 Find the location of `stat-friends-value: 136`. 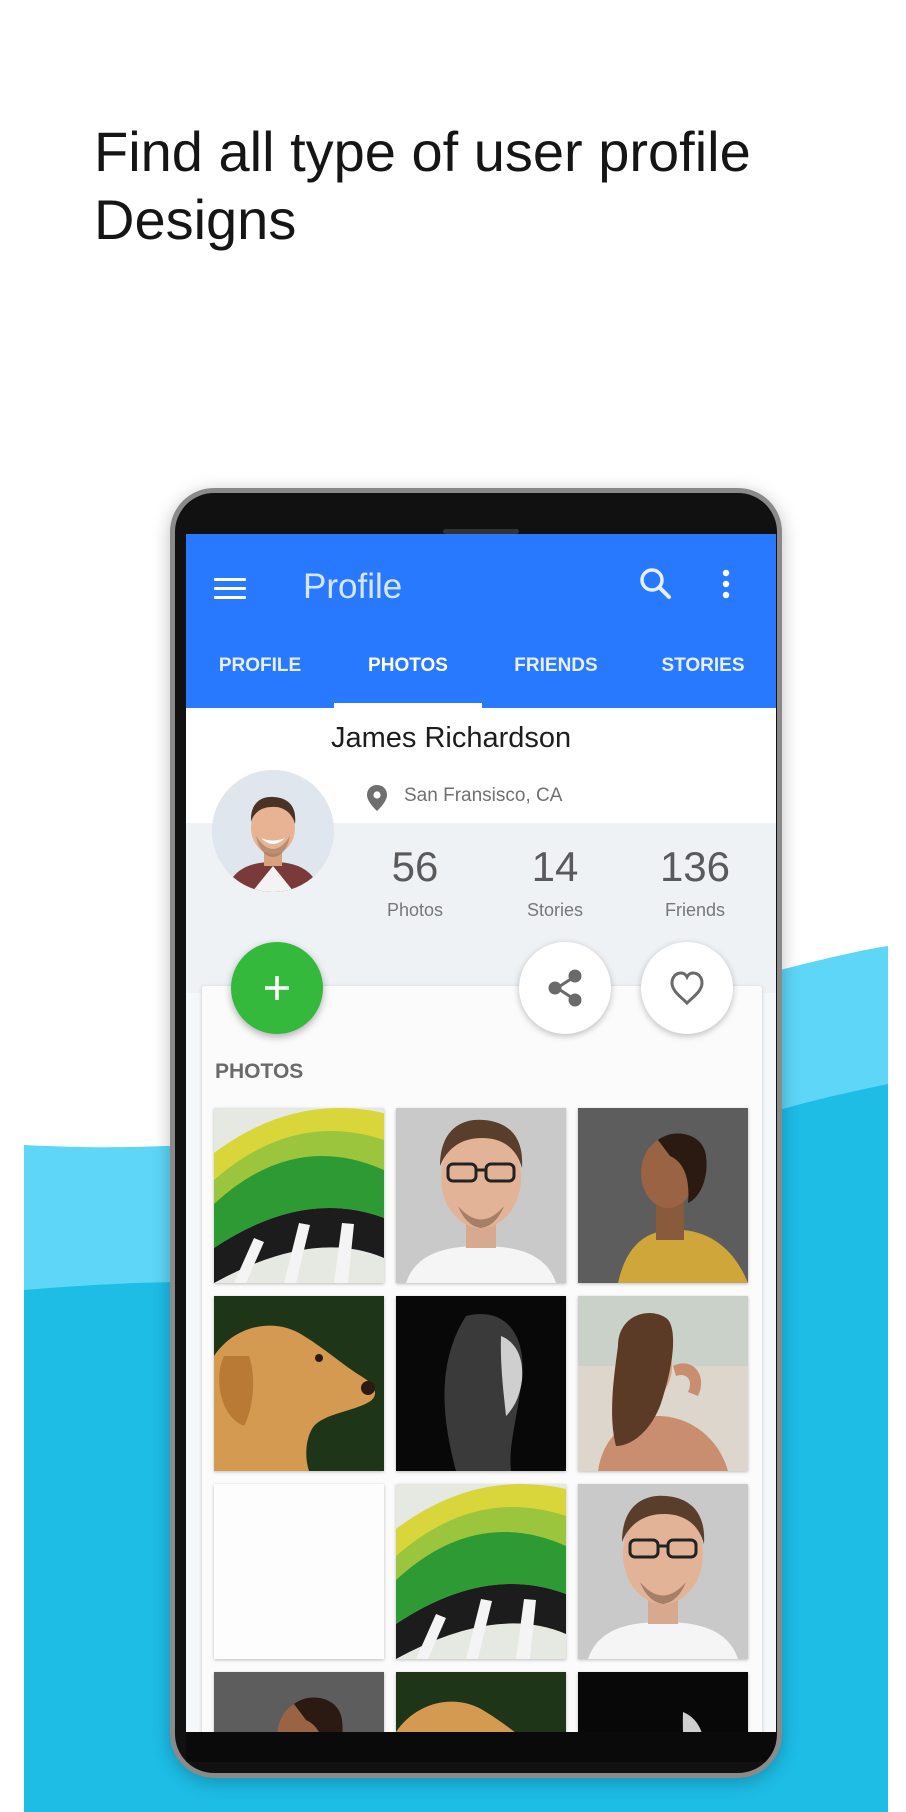

stat-friends-value: 136 is located at coordinates (695, 866).